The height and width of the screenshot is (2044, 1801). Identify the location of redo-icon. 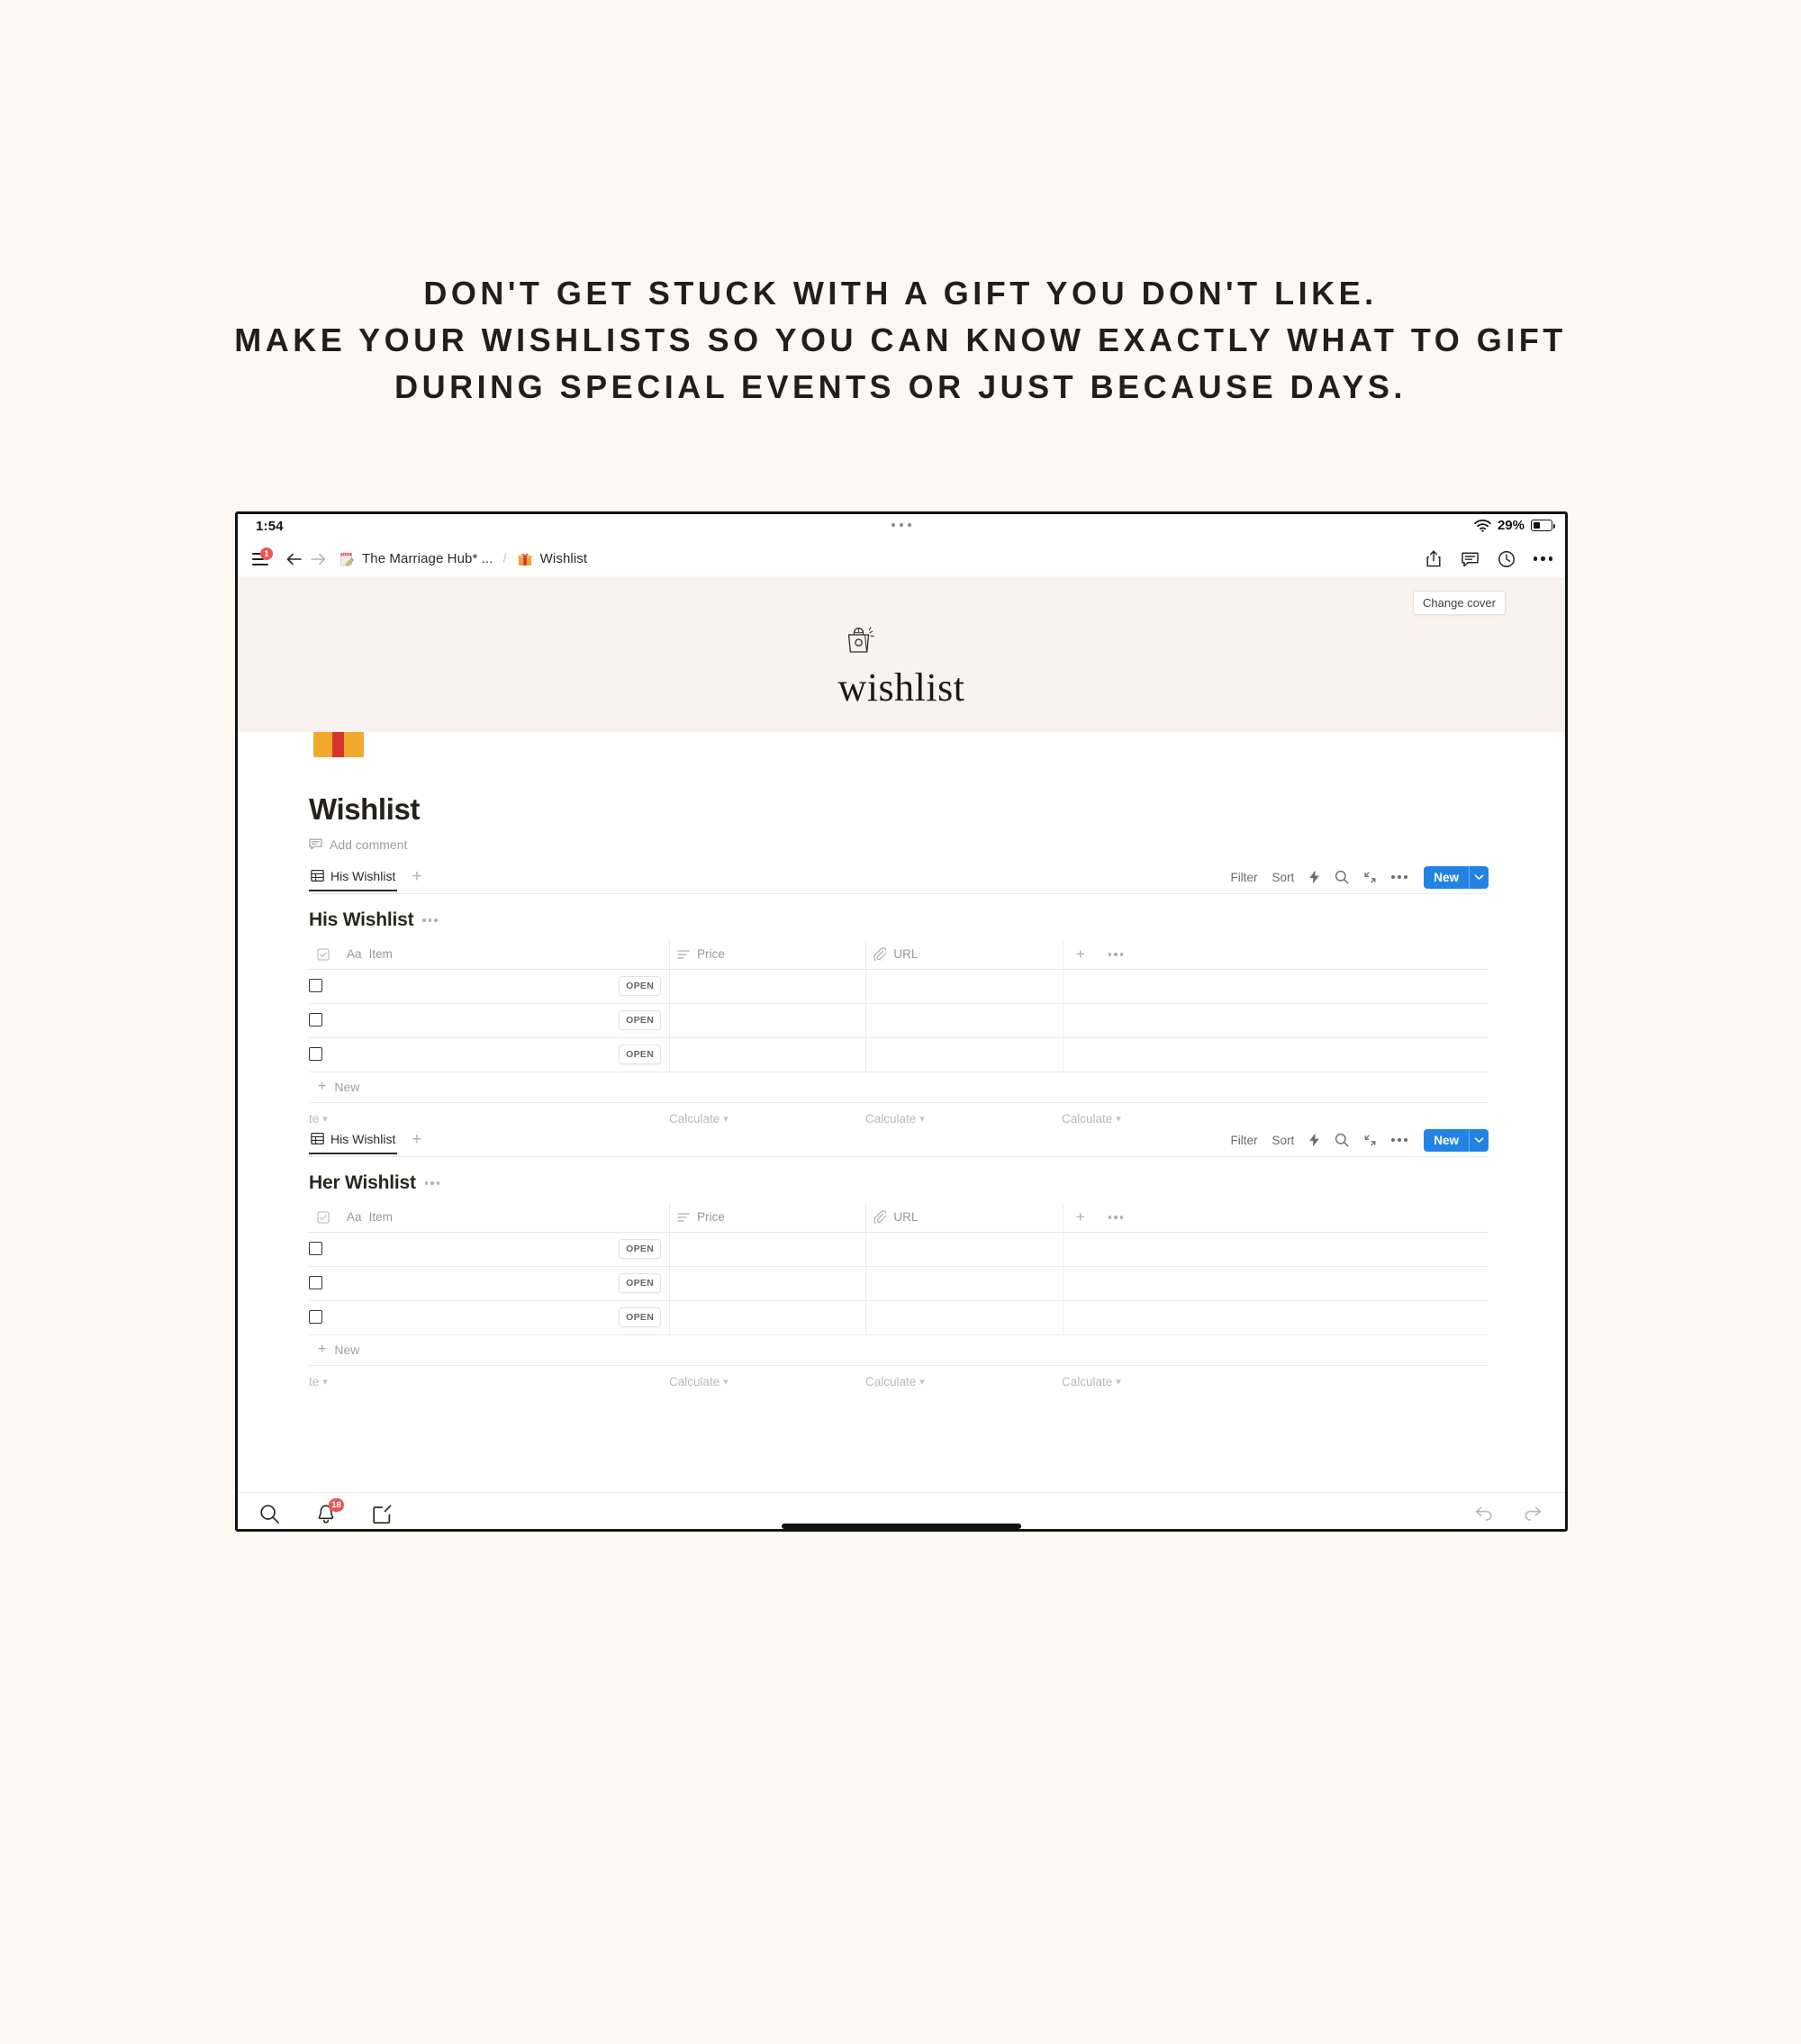
(1532, 1514).